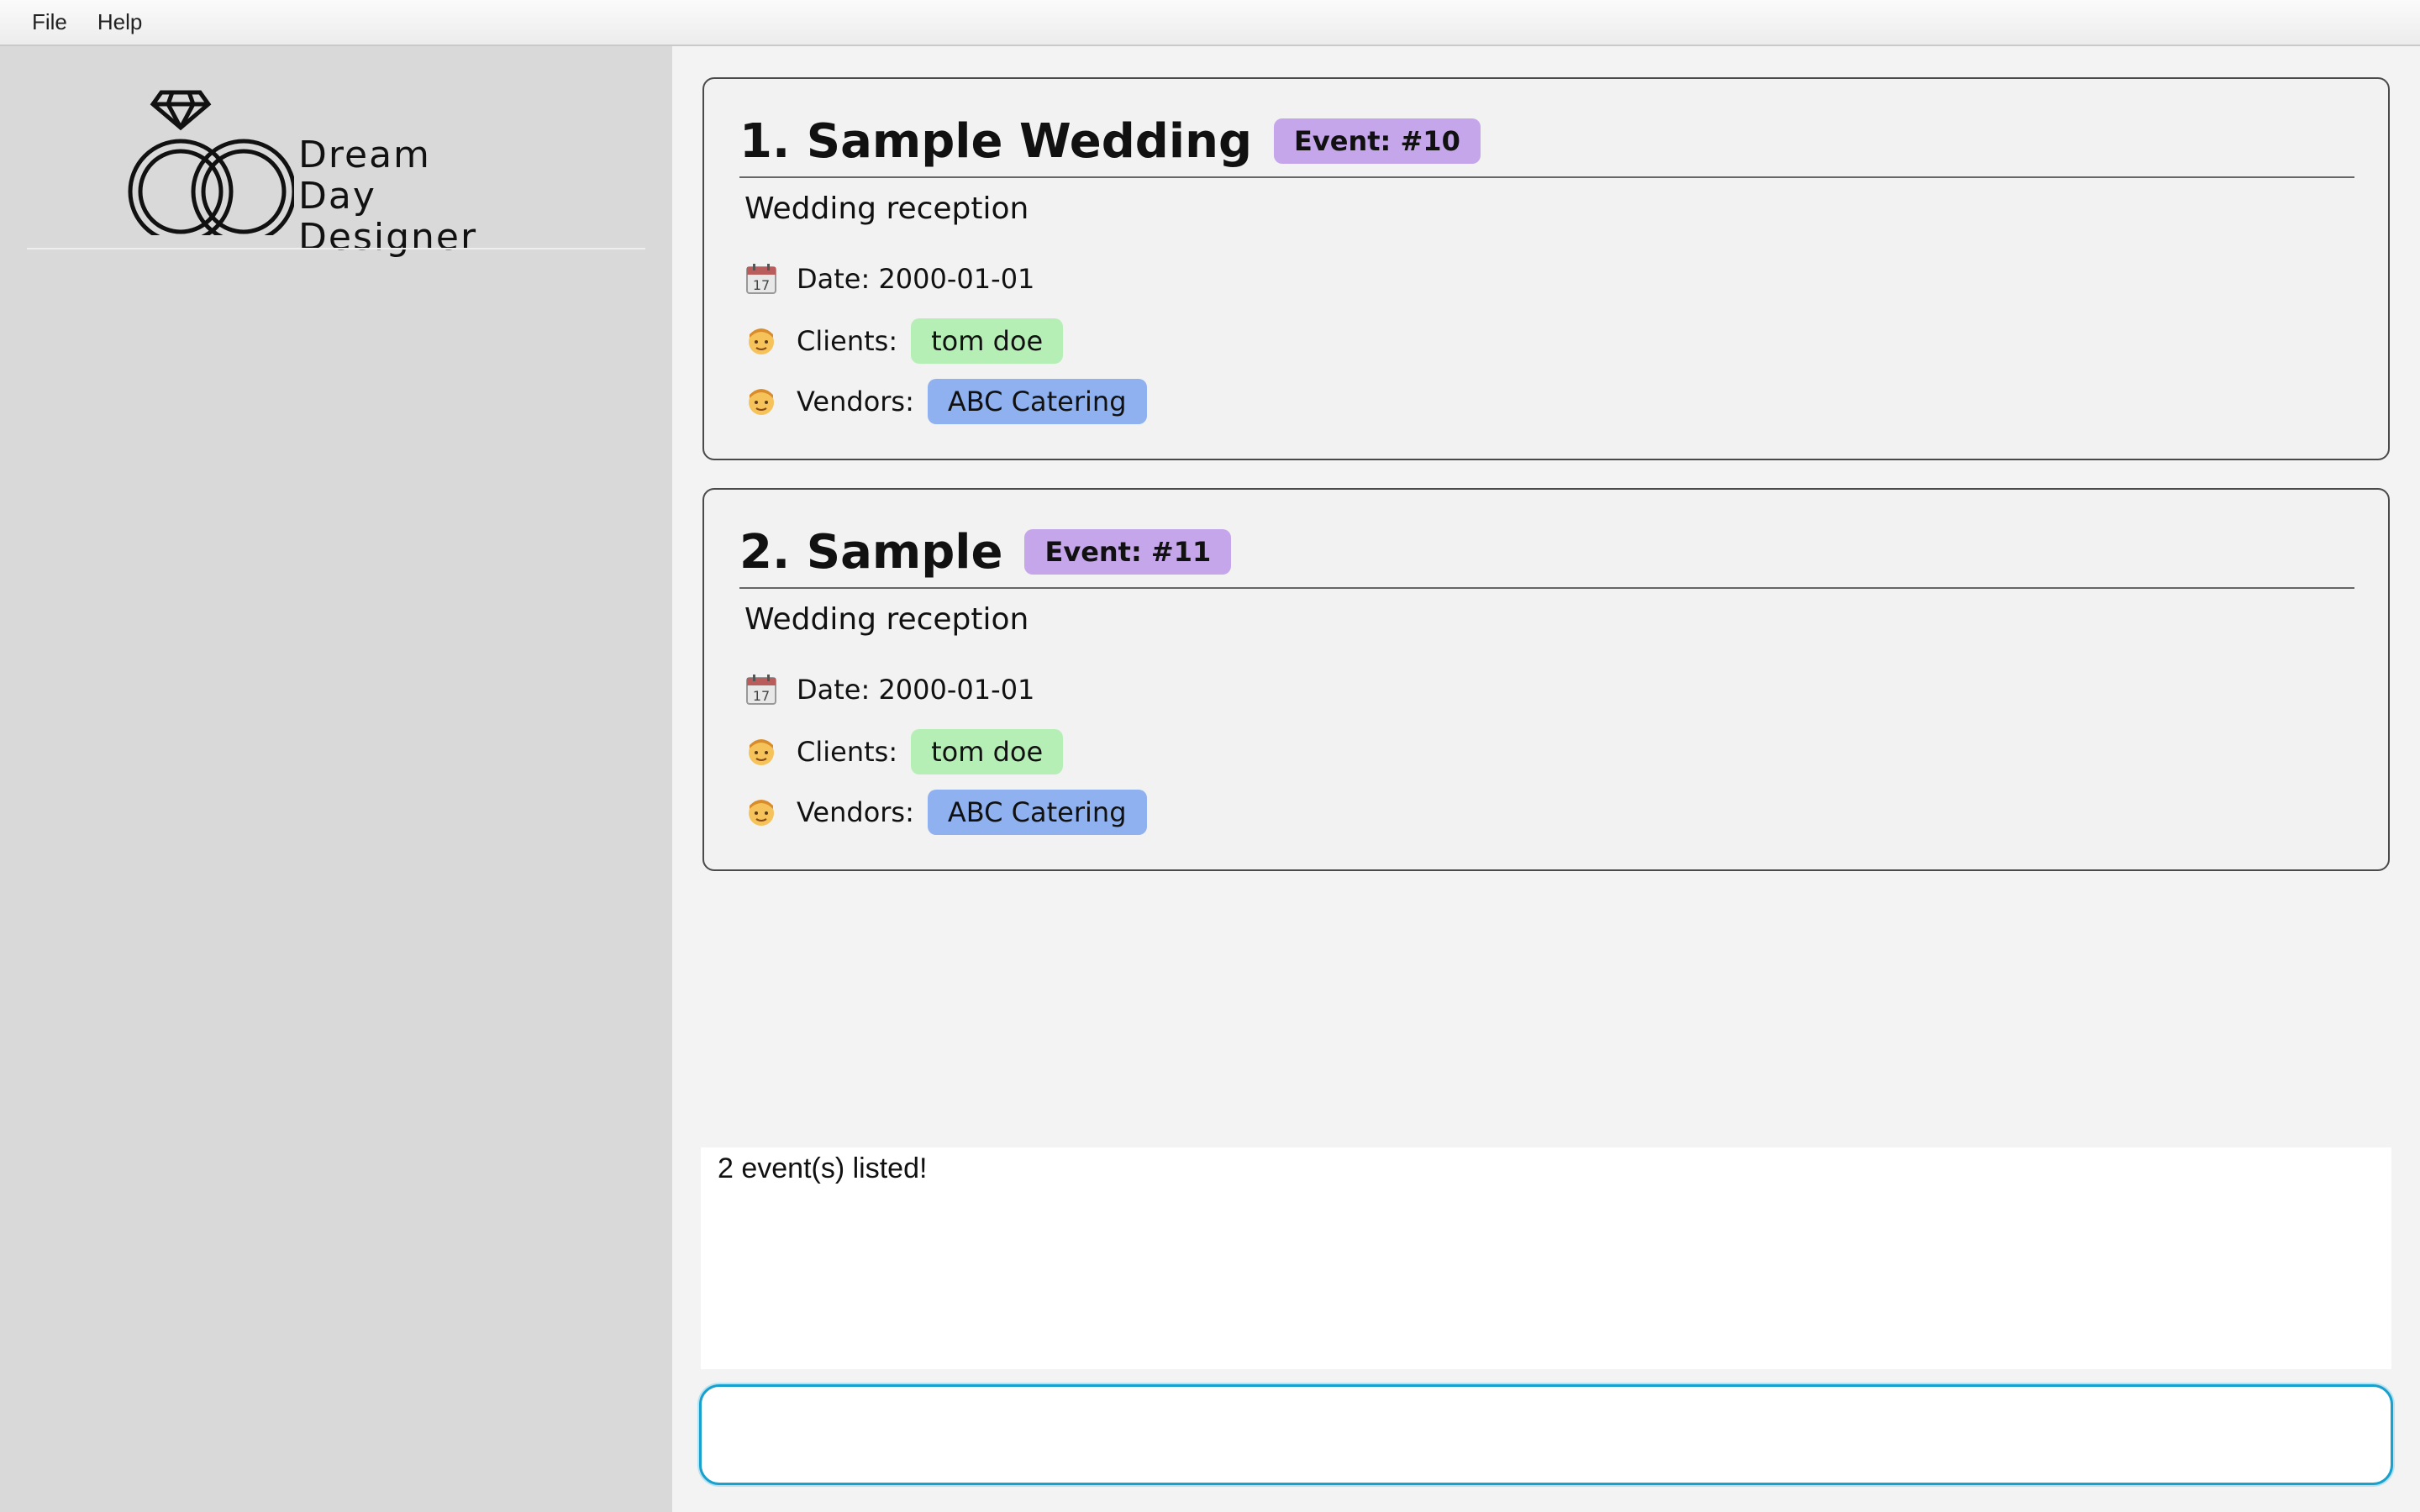  I want to click on event-id-badge: Event: #11, so click(1128, 552).